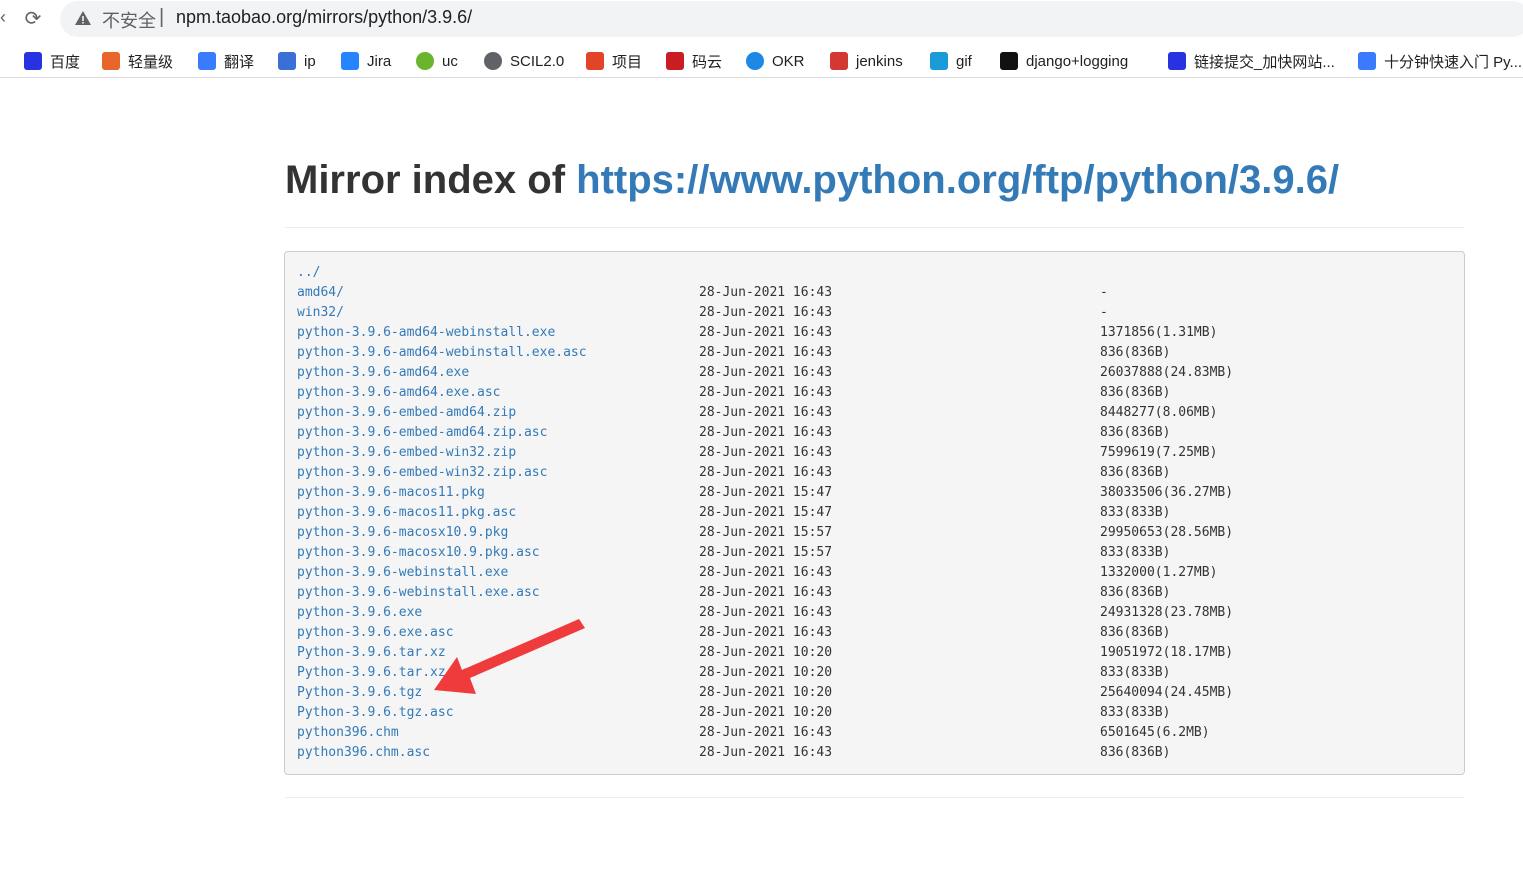 The width and height of the screenshot is (1523, 887). Describe the element at coordinates (3, 17) in the screenshot. I see `back-arrow-icon: ‹` at that location.